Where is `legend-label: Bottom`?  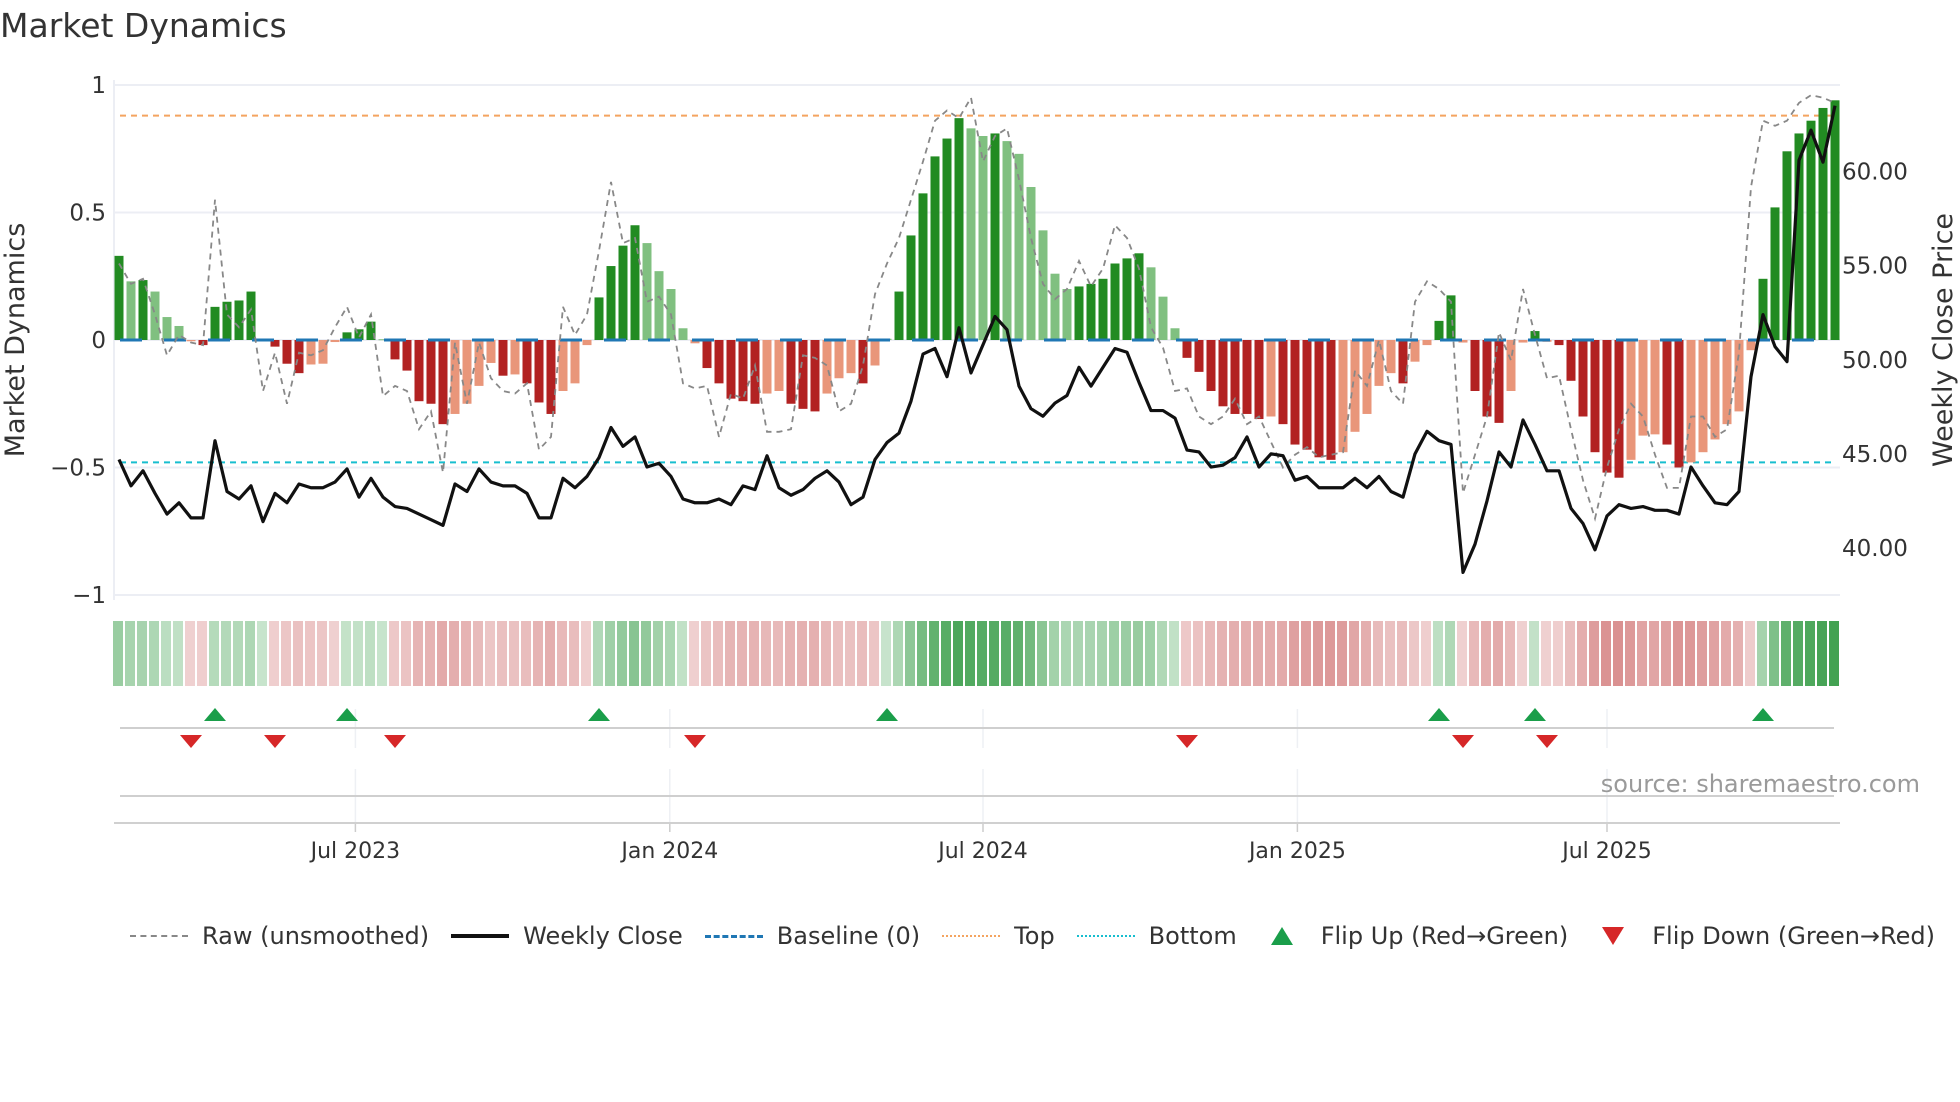 legend-label: Bottom is located at coordinates (1192, 936).